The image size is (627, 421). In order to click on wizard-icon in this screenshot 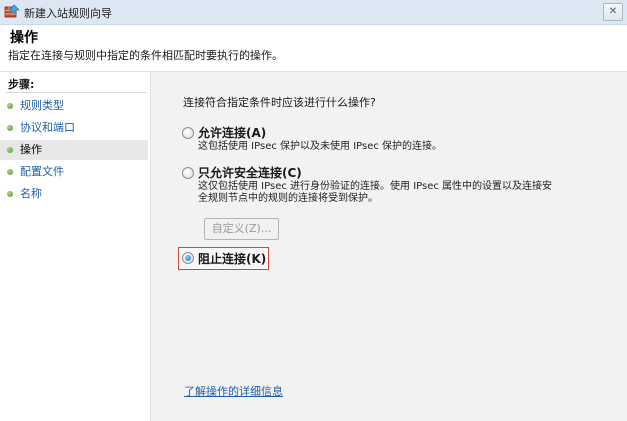, I will do `click(12, 12)`.